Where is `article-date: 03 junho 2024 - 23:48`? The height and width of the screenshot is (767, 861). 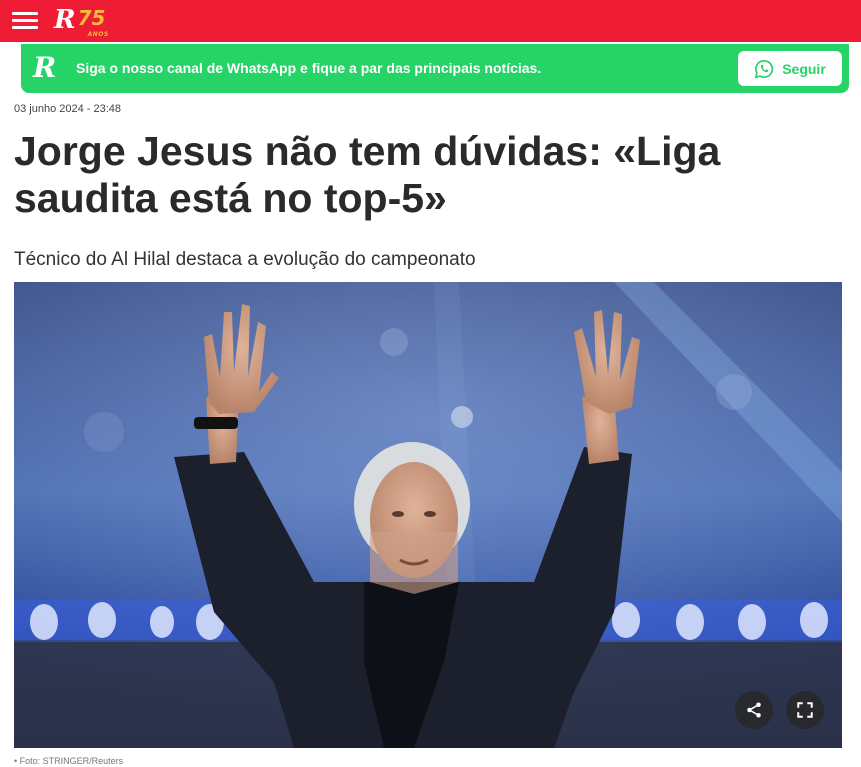 article-date: 03 junho 2024 - 23:48 is located at coordinates (68, 109).